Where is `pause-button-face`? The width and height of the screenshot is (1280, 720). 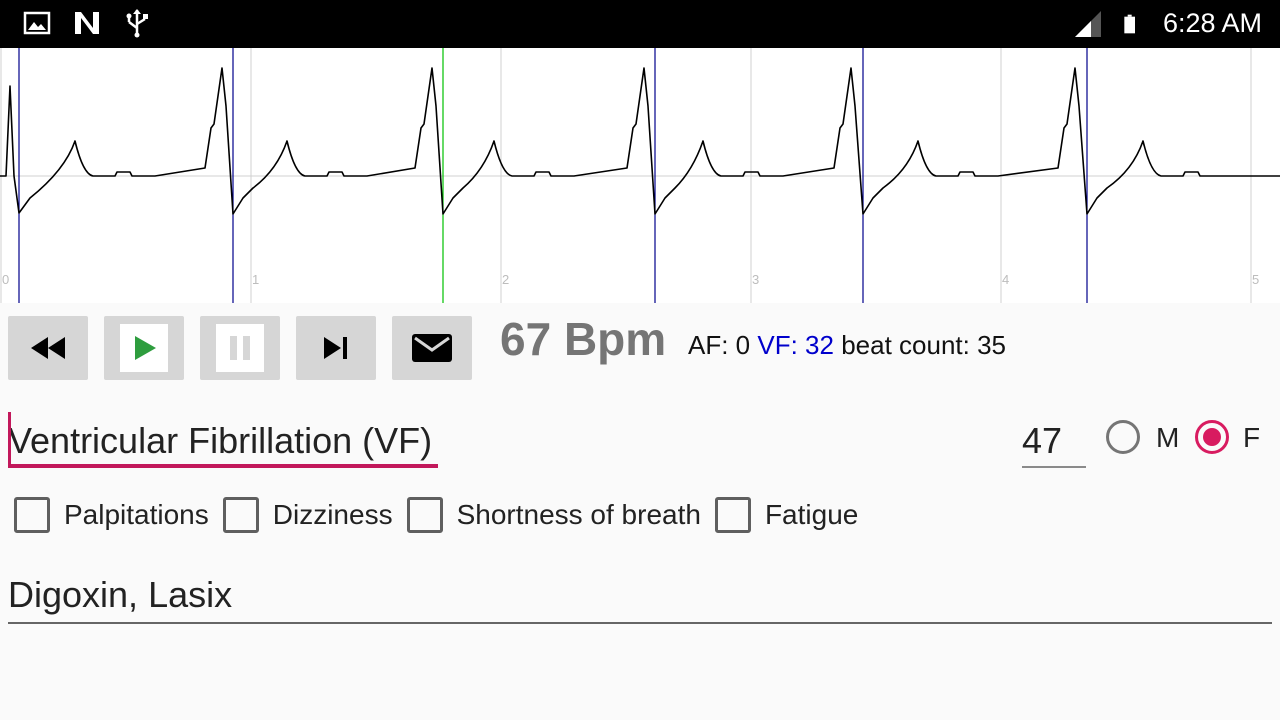 pause-button-face is located at coordinates (240, 348).